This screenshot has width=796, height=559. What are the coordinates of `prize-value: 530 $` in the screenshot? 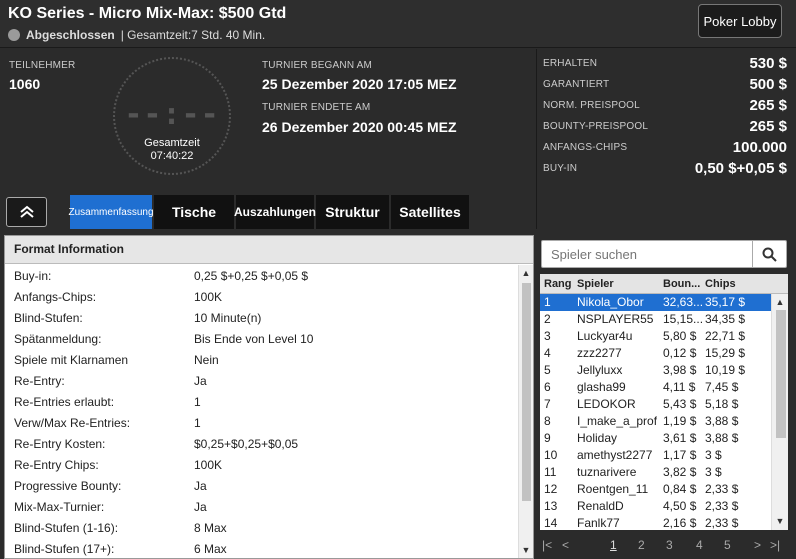 It's located at (768, 63).